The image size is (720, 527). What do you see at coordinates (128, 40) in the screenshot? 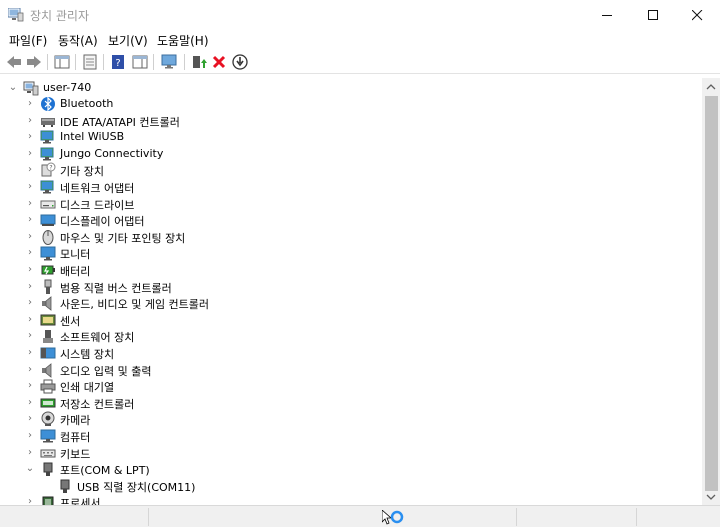
I see `menu-view: 보기(V)` at bounding box center [128, 40].